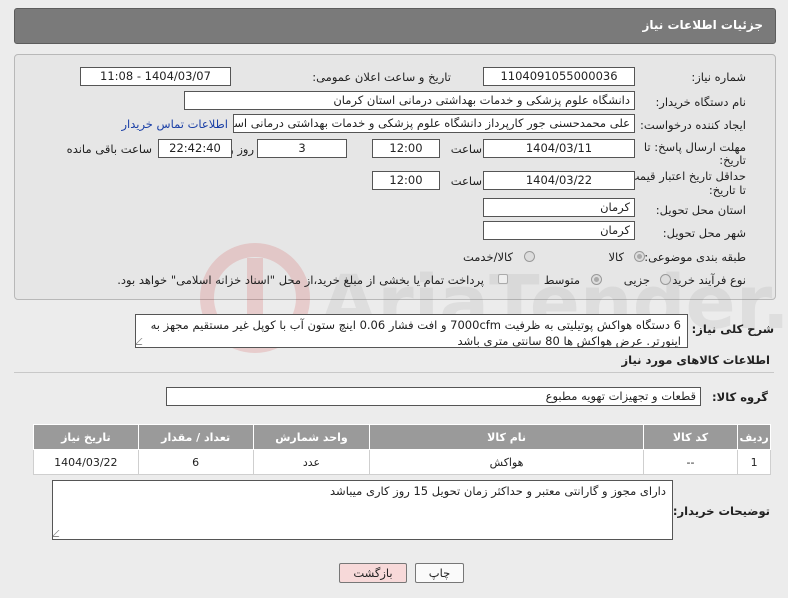 This screenshot has width=788, height=598. I want to click on price-validity-time-label: ساعت, so click(466, 181).